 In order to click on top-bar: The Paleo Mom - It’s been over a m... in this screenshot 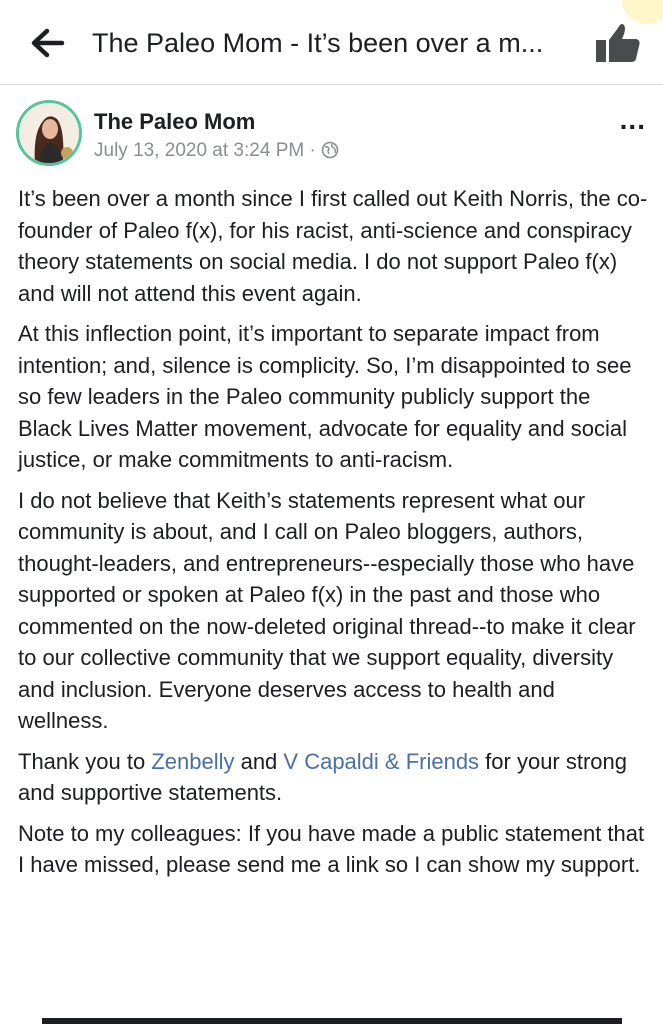, I will do `click(331, 42)`.